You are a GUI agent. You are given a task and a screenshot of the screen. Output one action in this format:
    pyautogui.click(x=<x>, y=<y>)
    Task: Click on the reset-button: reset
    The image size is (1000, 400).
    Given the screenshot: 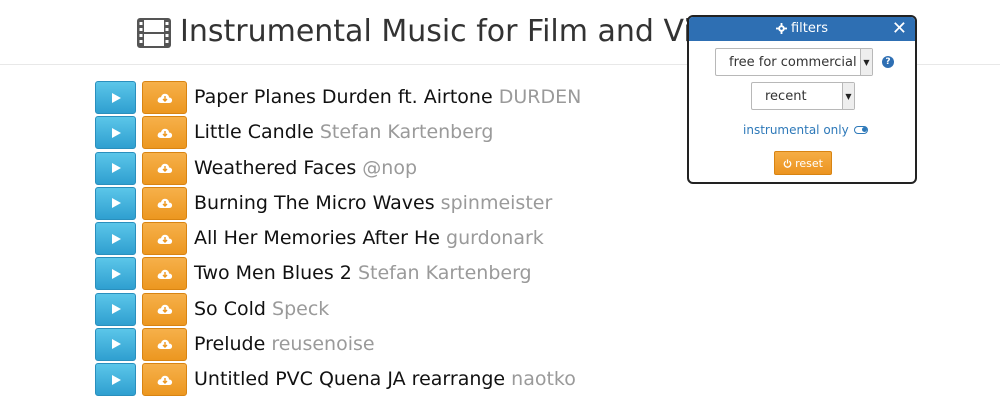 What is the action you would take?
    pyautogui.click(x=803, y=163)
    